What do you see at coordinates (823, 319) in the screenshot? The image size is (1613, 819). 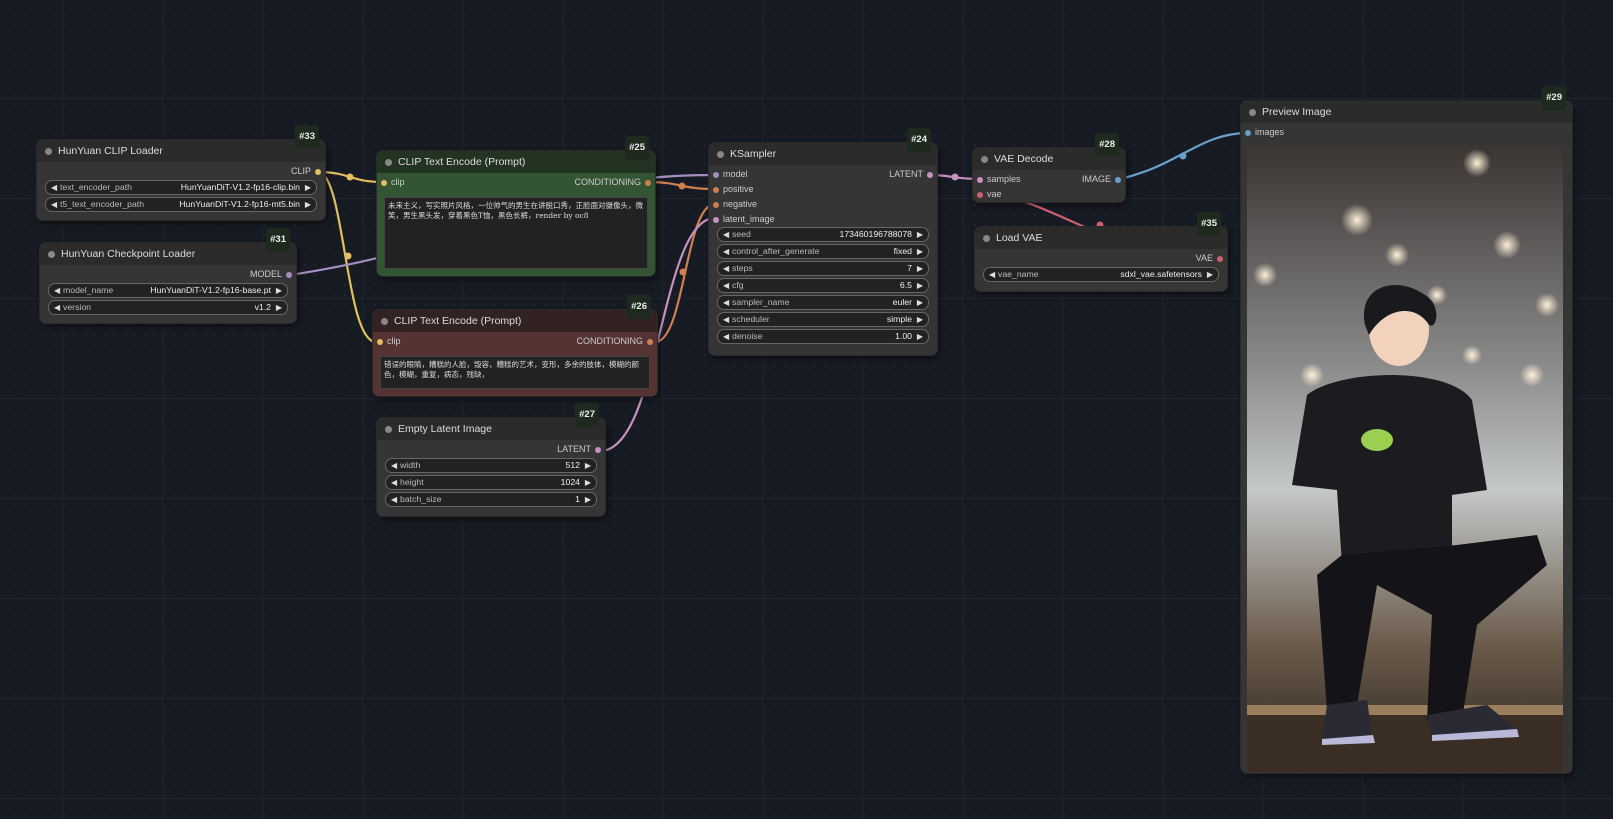 I see `scheduler-widget: ◀ scheduler simple ▶` at bounding box center [823, 319].